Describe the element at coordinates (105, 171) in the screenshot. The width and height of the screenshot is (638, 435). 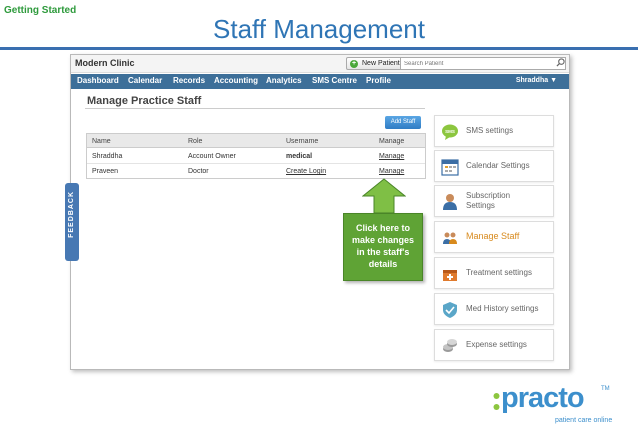
I see `staff-name: Praveen` at that location.